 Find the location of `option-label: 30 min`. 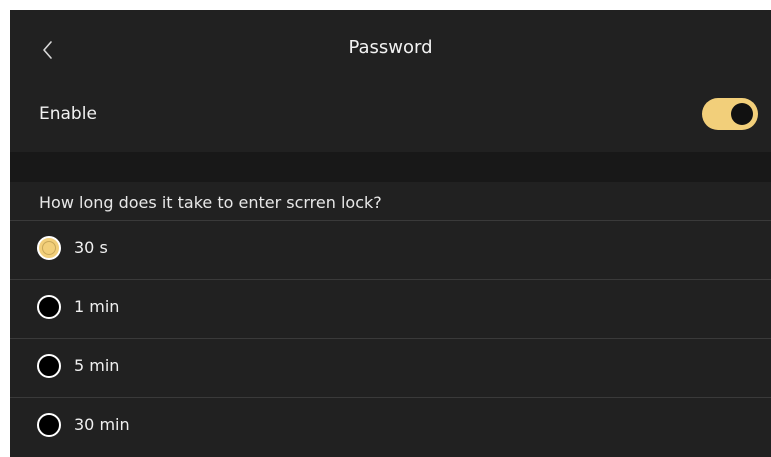

option-label: 30 min is located at coordinates (102, 424).